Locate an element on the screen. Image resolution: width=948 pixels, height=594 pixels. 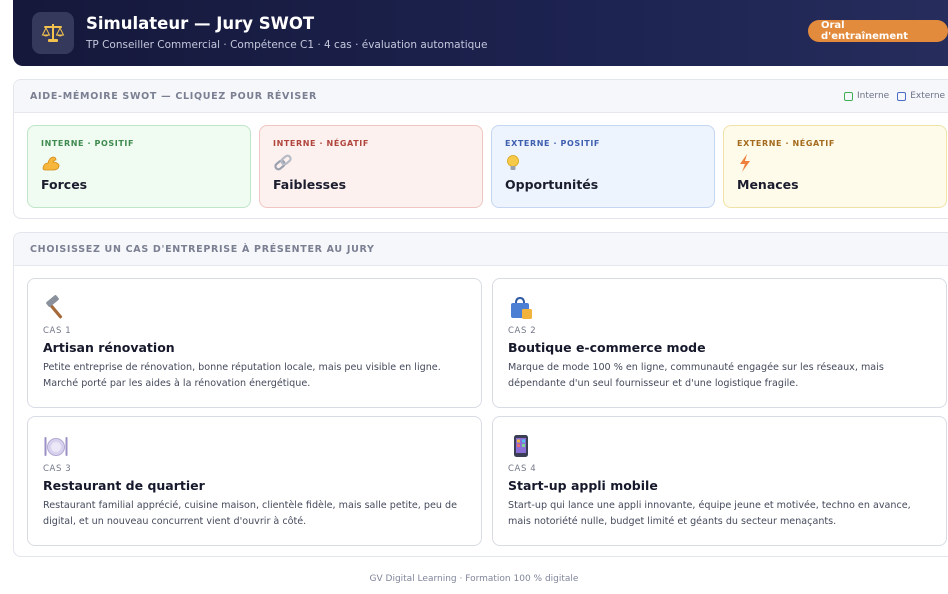
swot-category: EXTERNE · NÉGATIF is located at coordinates (786, 143).